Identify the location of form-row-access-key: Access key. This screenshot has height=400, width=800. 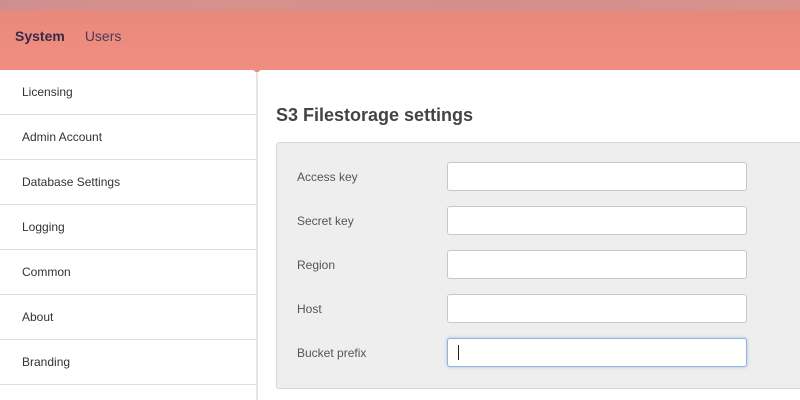
(538, 177).